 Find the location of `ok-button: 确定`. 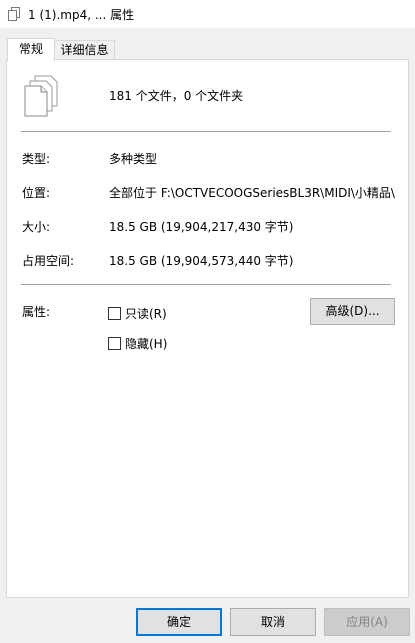

ok-button: 确定 is located at coordinates (179, 622).